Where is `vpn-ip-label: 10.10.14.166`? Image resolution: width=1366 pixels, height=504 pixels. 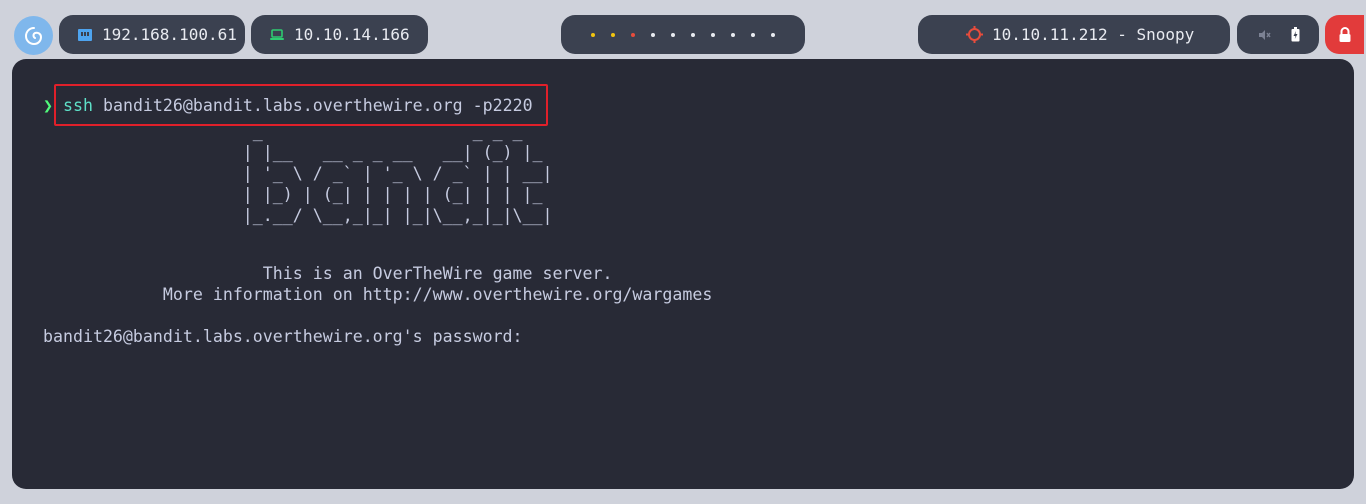
vpn-ip-label: 10.10.14.166 is located at coordinates (352, 34).